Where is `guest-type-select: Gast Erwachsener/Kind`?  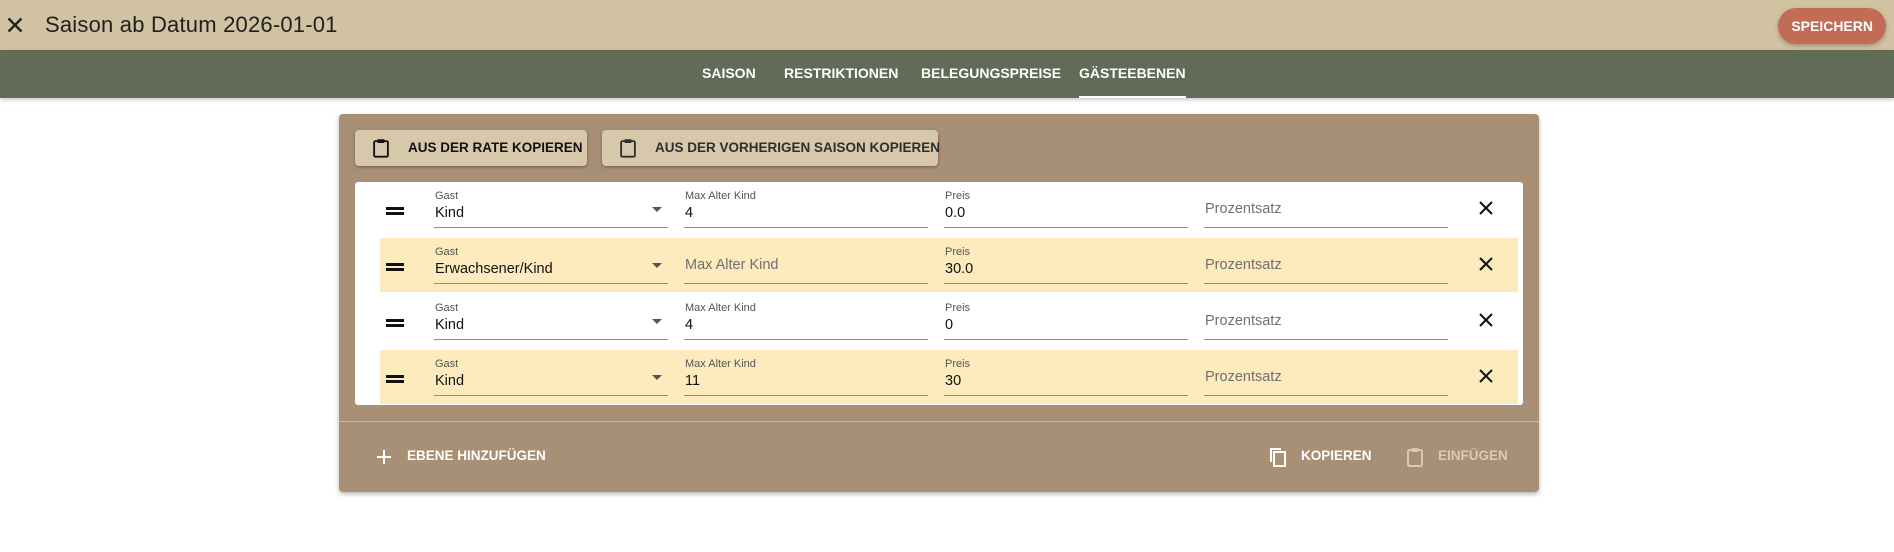 guest-type-select: Gast Erwachsener/Kind is located at coordinates (551, 265).